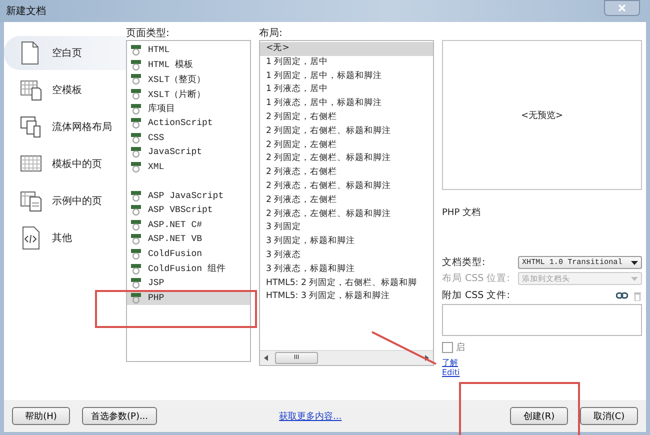 The image size is (650, 435). What do you see at coordinates (346, 145) in the screenshot?
I see `layout-item: 2 列固定，左侧栏` at bounding box center [346, 145].